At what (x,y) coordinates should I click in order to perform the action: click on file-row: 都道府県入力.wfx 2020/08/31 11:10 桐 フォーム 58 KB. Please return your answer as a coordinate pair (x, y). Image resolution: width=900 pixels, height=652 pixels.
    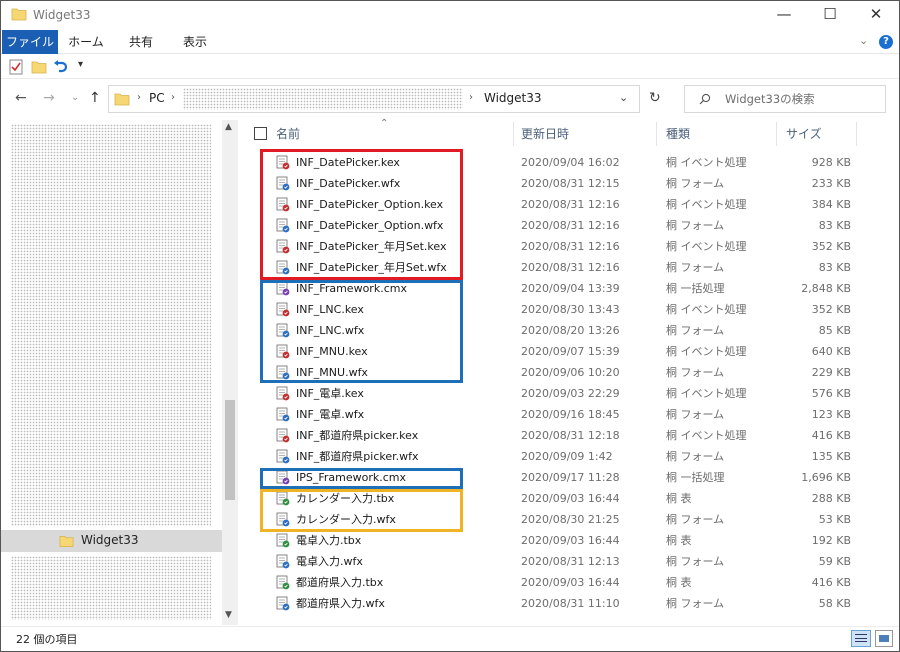
    Looking at the image, I should click on (556, 603).